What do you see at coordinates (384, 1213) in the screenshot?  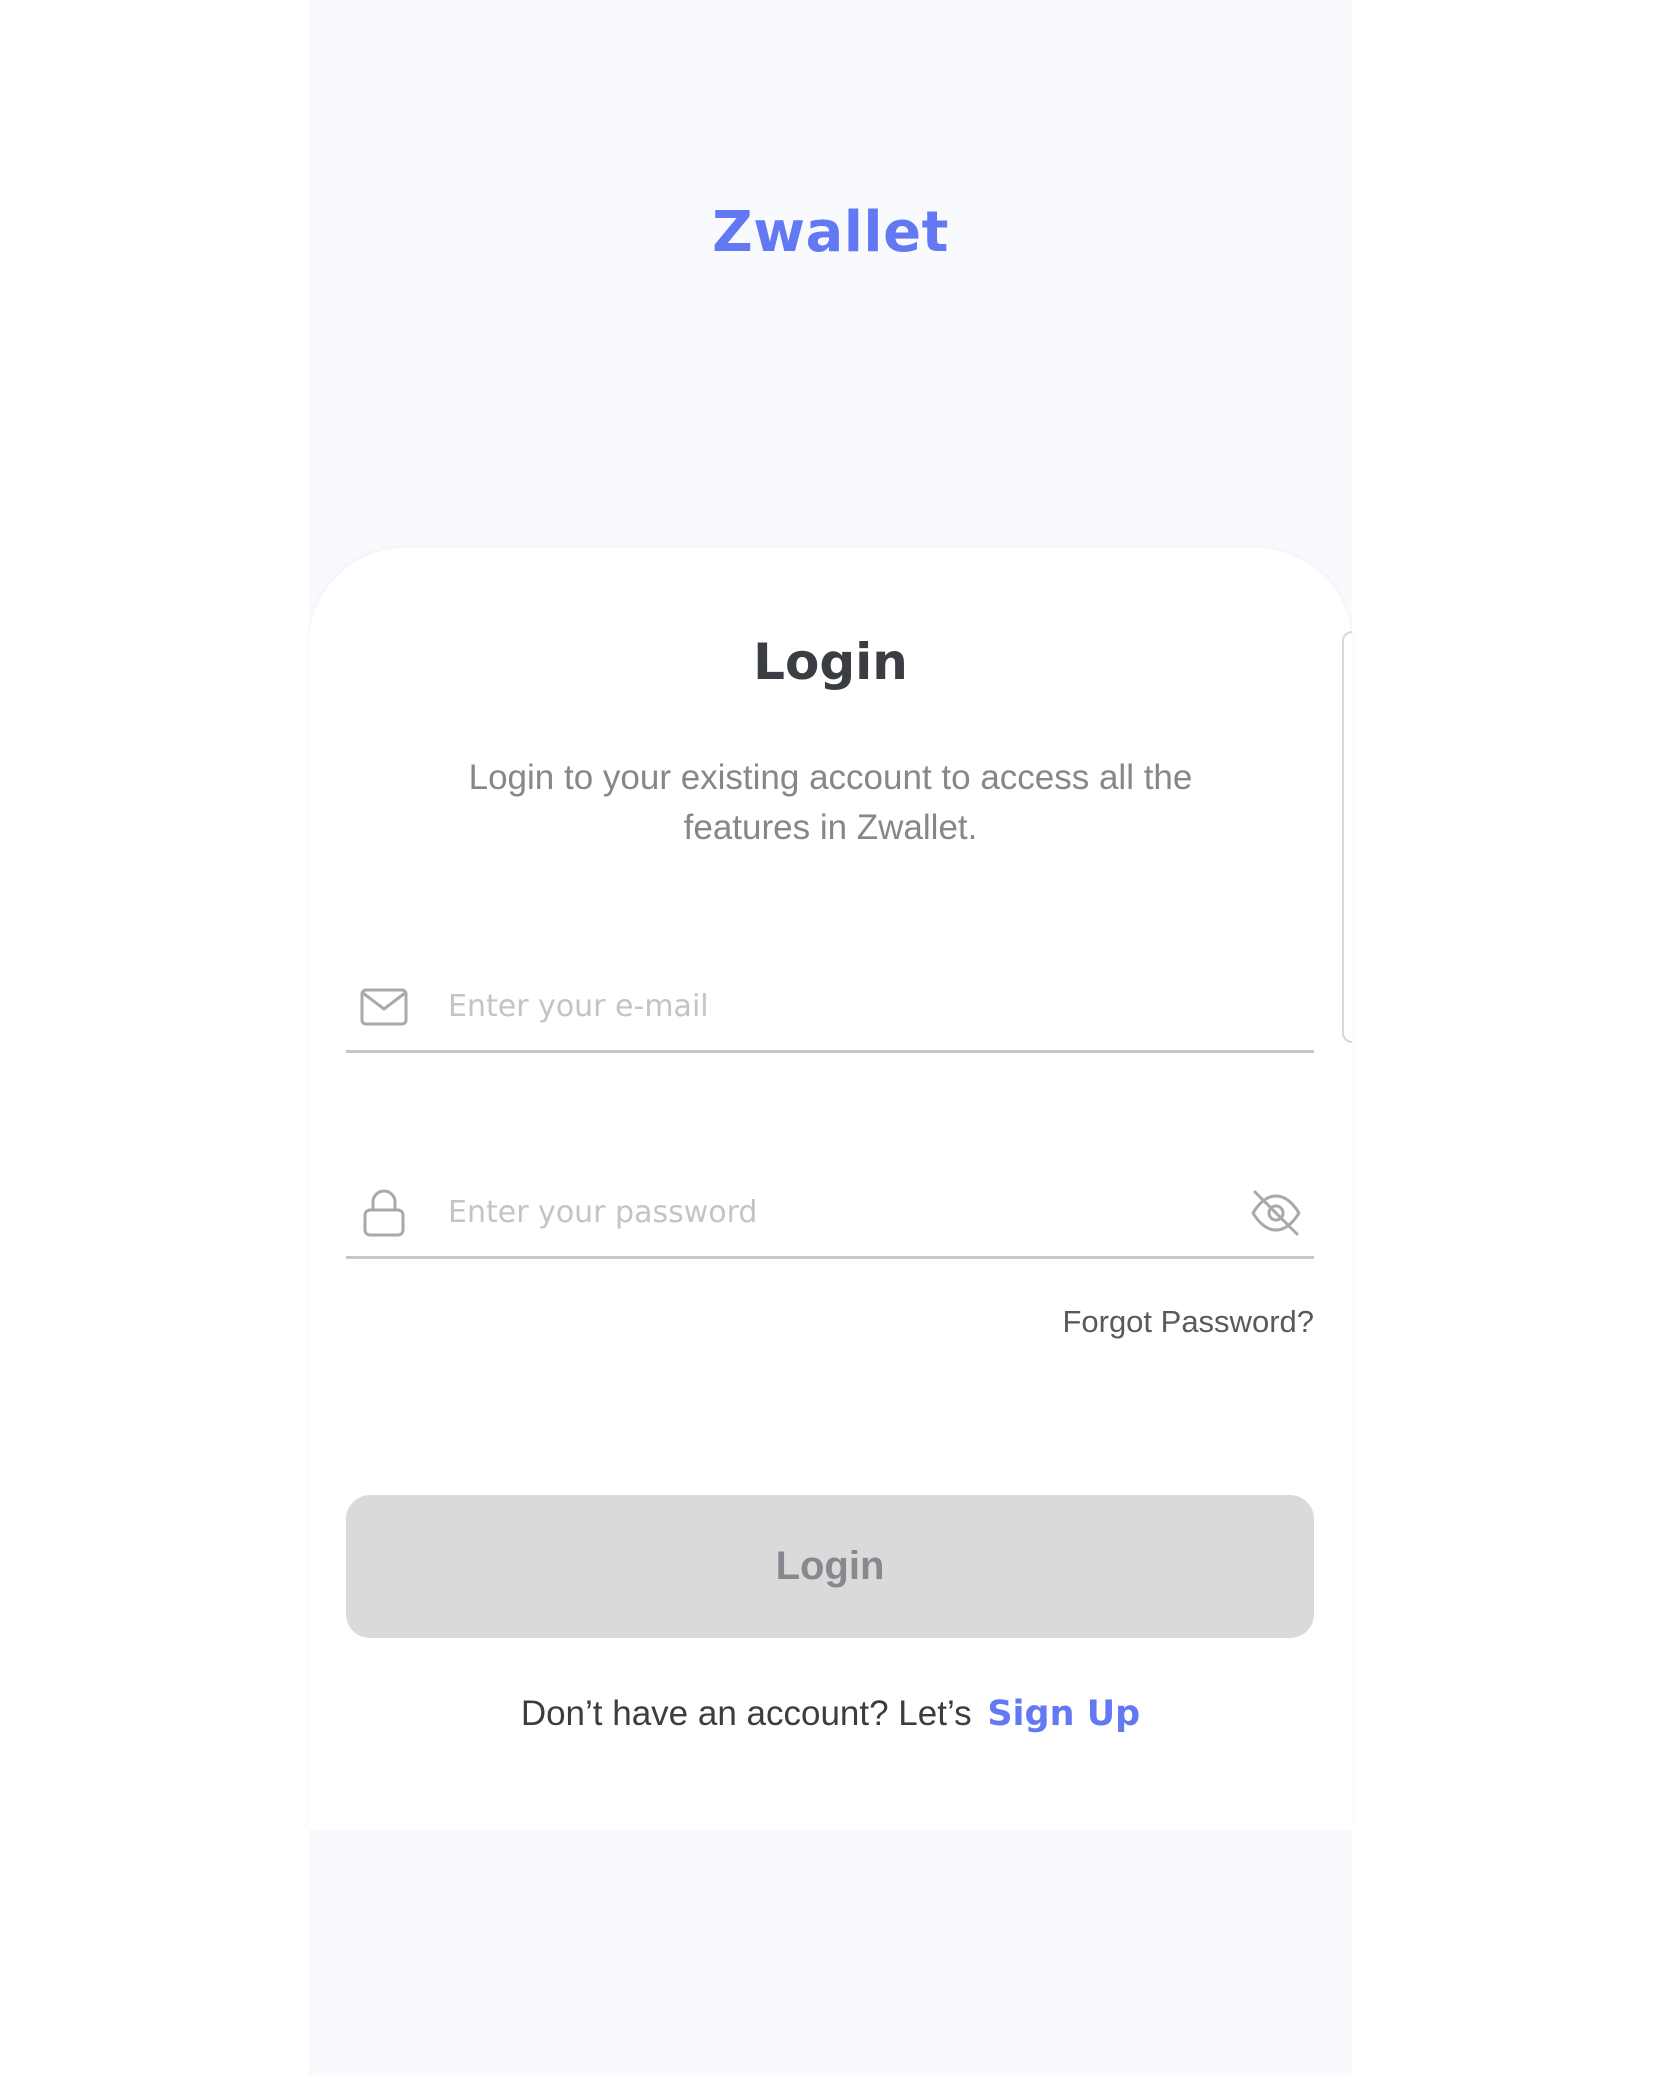 I see `lock-icon` at bounding box center [384, 1213].